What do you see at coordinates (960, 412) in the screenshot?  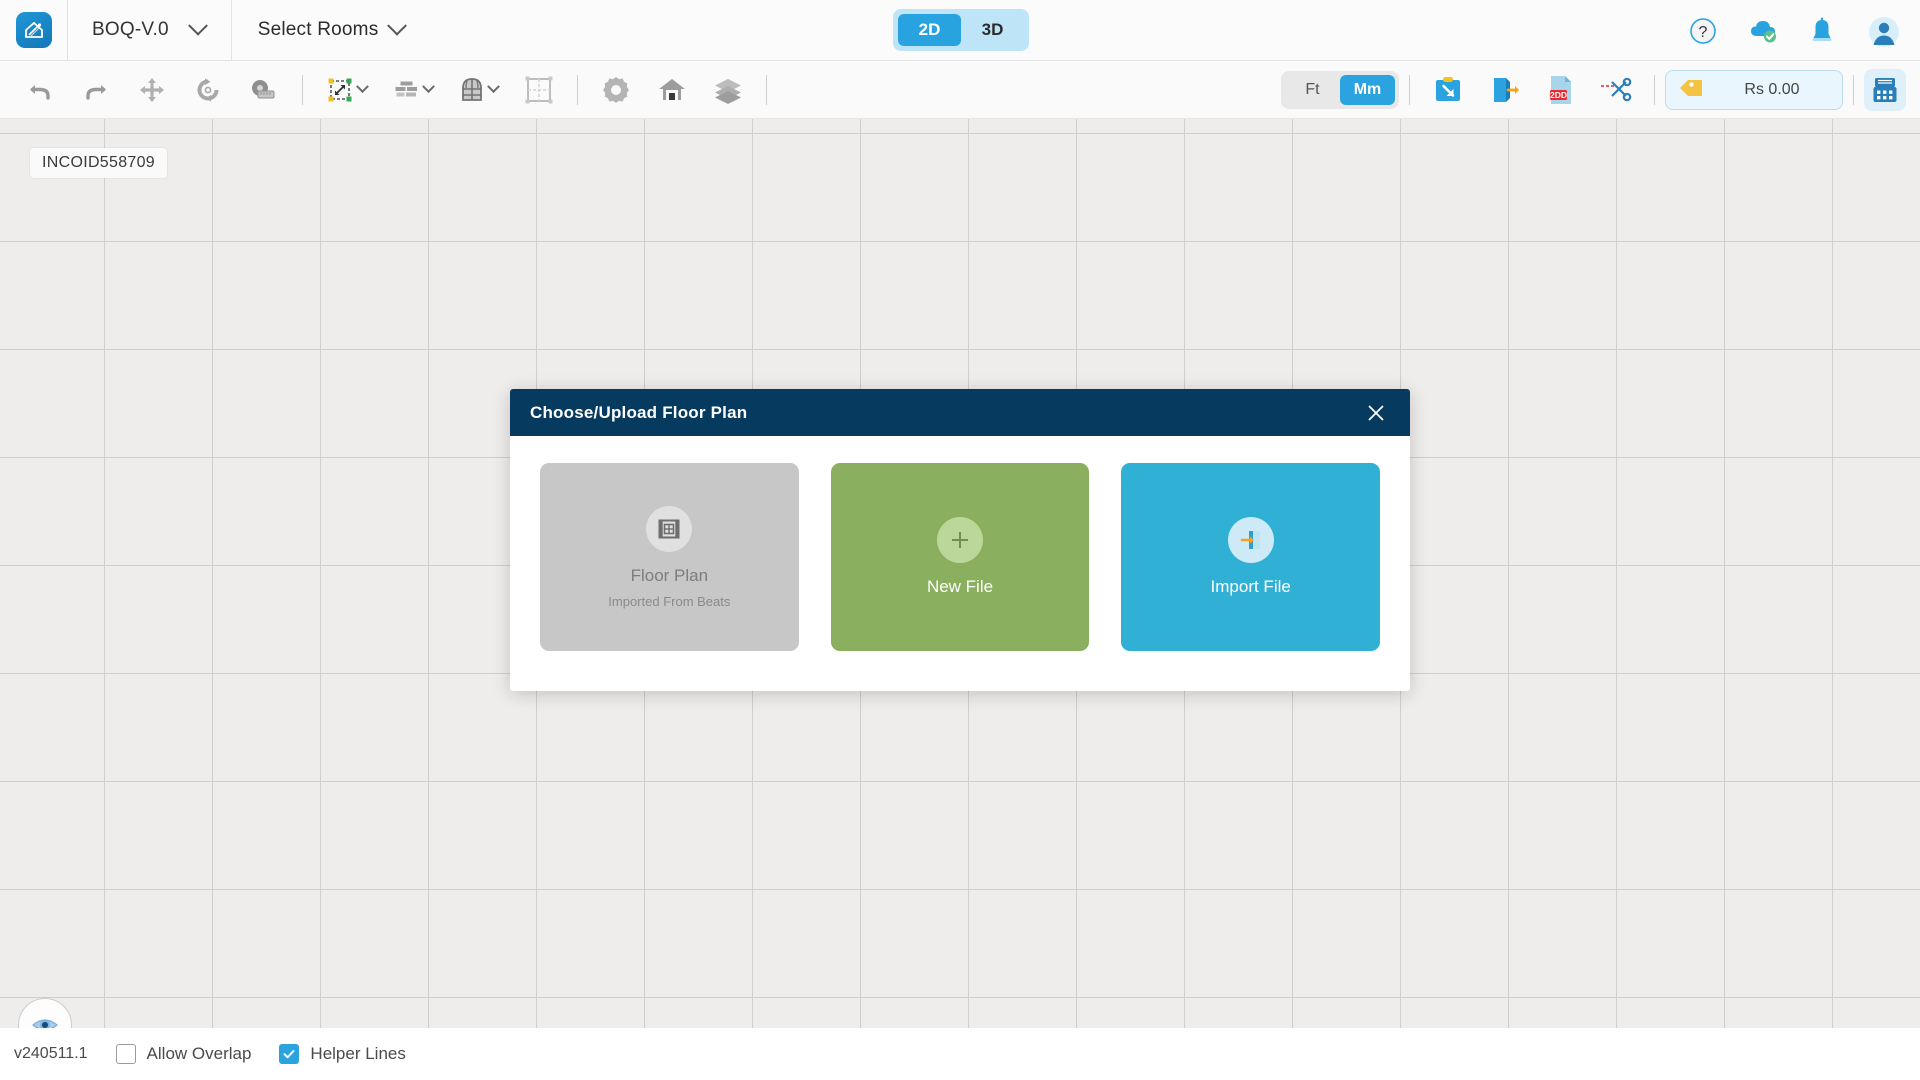 I see `dialog-header: Choose/Upload Floor Plan` at bounding box center [960, 412].